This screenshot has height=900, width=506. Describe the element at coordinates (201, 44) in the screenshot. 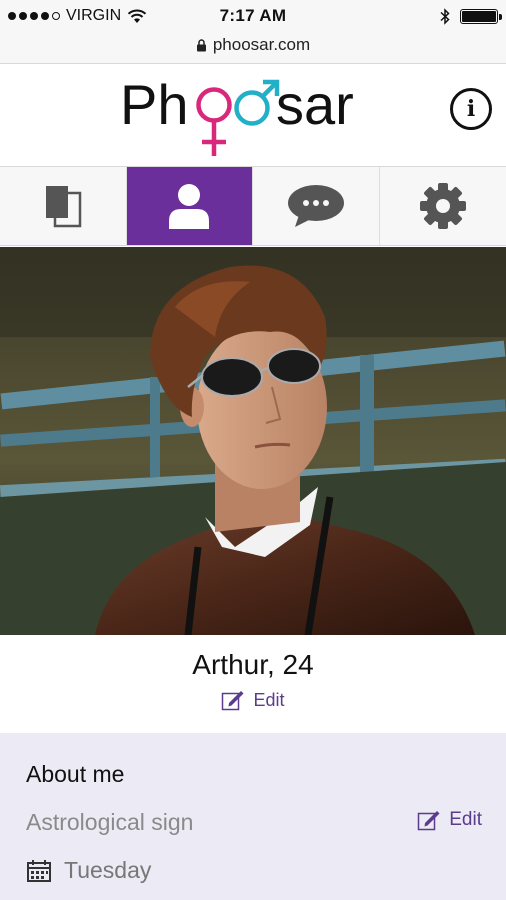

I see `lock-icon` at that location.